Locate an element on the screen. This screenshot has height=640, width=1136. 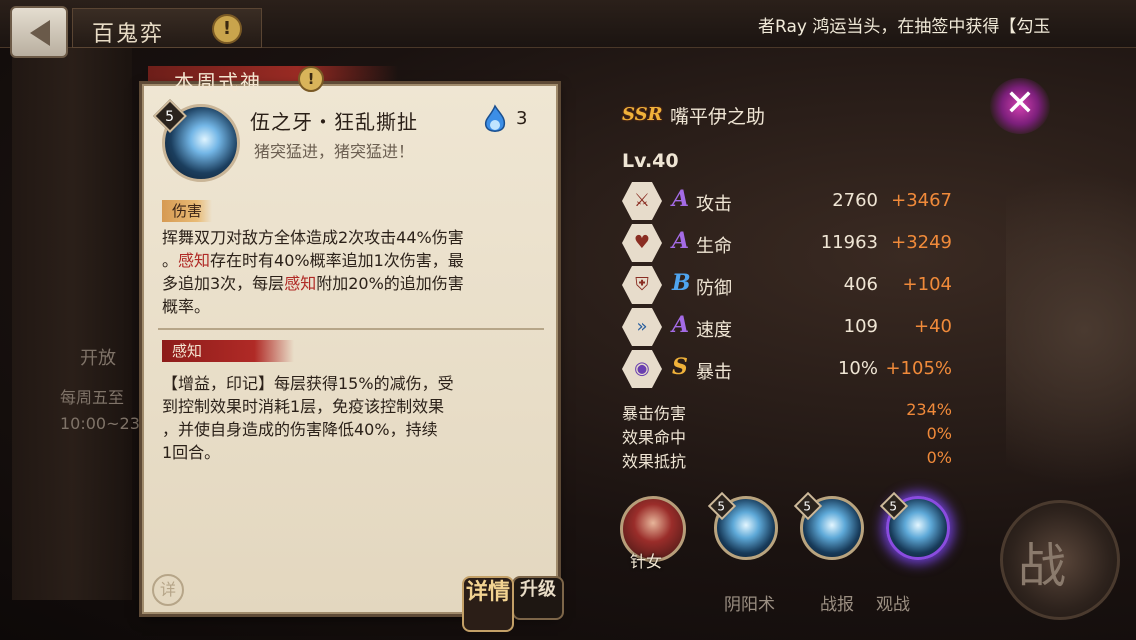
speed-icon: » is located at coordinates (642, 327).